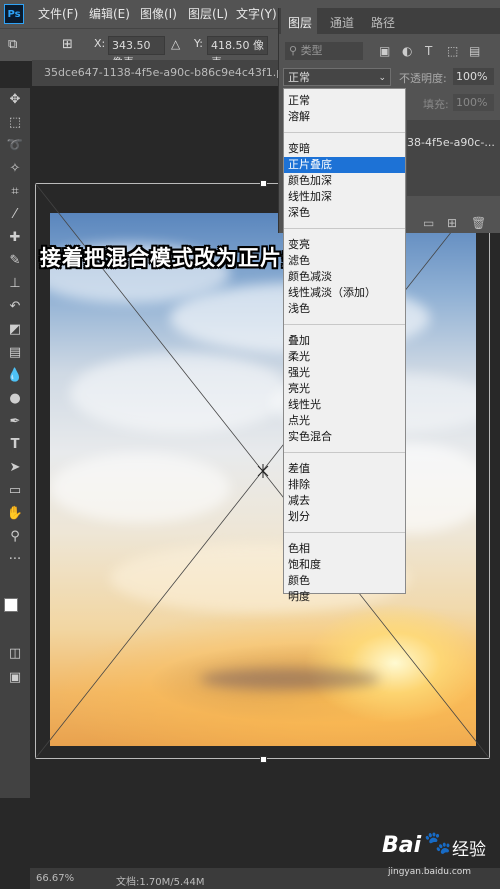  I want to click on blend-option: 变亮, so click(344, 245).